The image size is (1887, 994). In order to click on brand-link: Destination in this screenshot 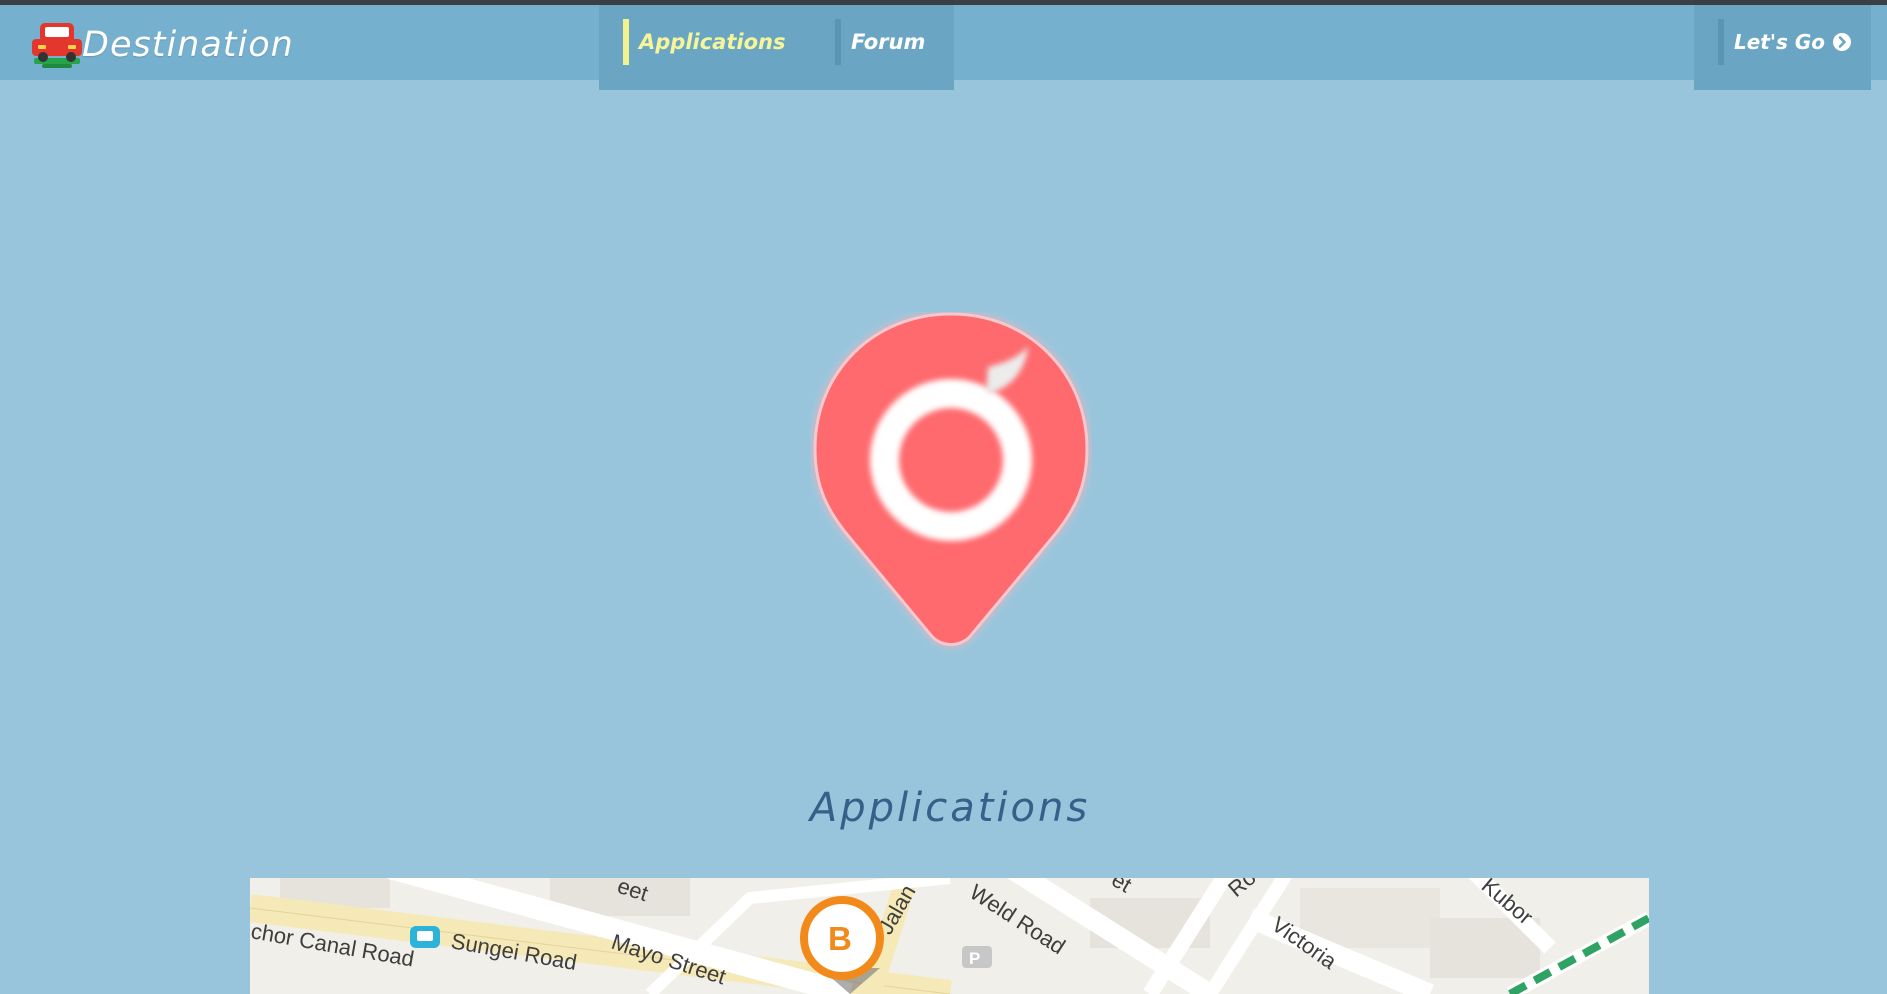, I will do `click(162, 45)`.